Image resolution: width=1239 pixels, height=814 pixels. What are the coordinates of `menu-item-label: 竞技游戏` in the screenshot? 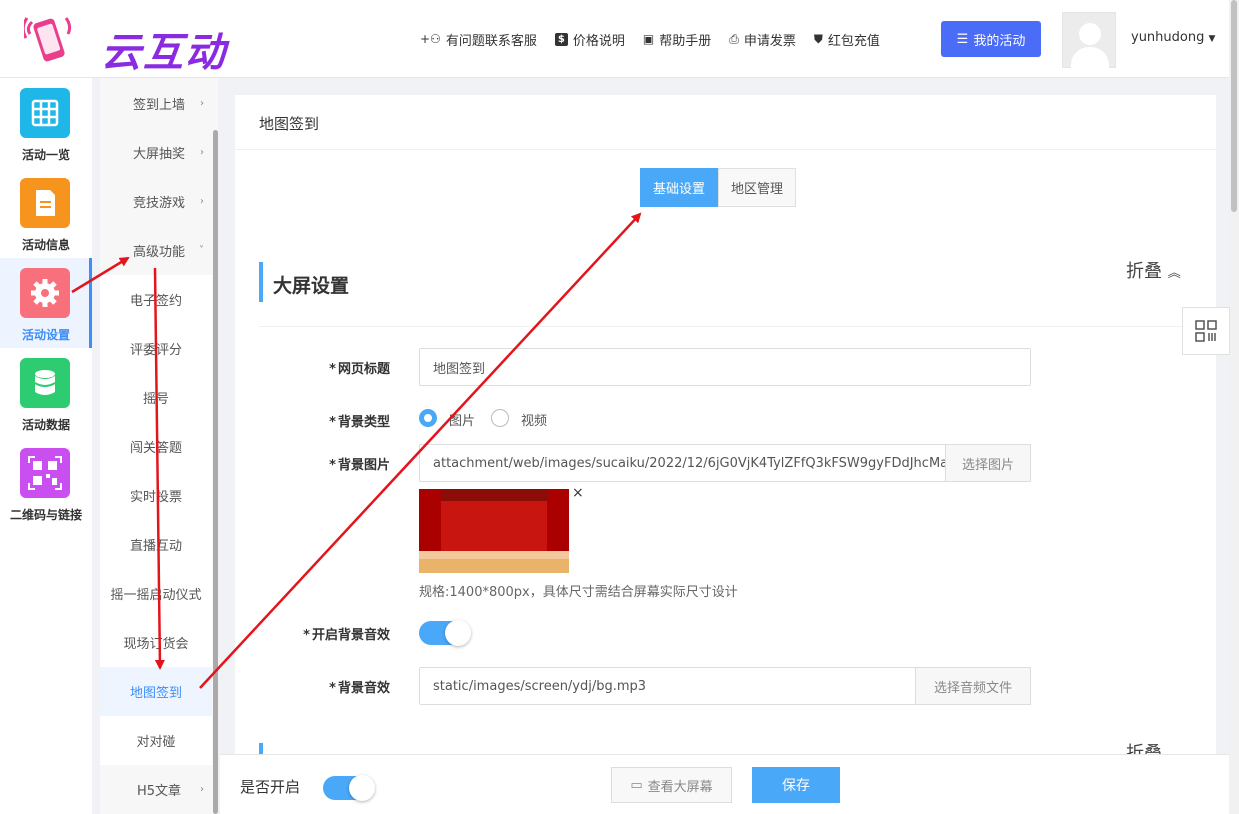 It's located at (158, 203).